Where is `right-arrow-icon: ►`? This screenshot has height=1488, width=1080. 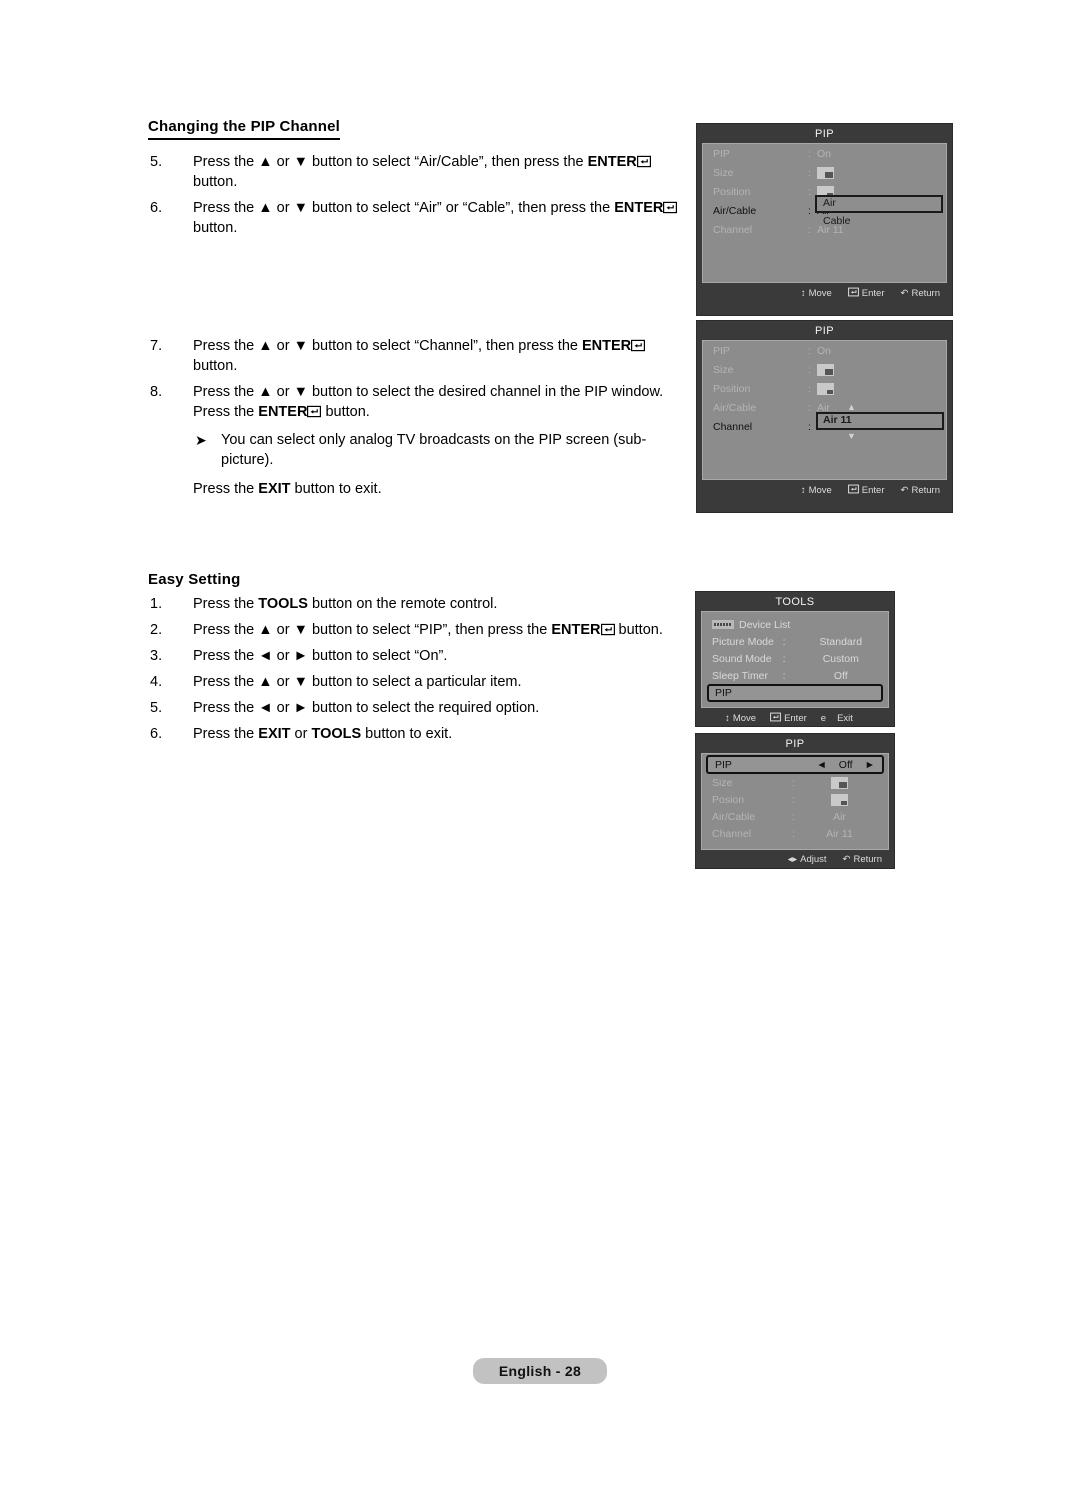
right-arrow-icon: ► is located at coordinates (870, 765).